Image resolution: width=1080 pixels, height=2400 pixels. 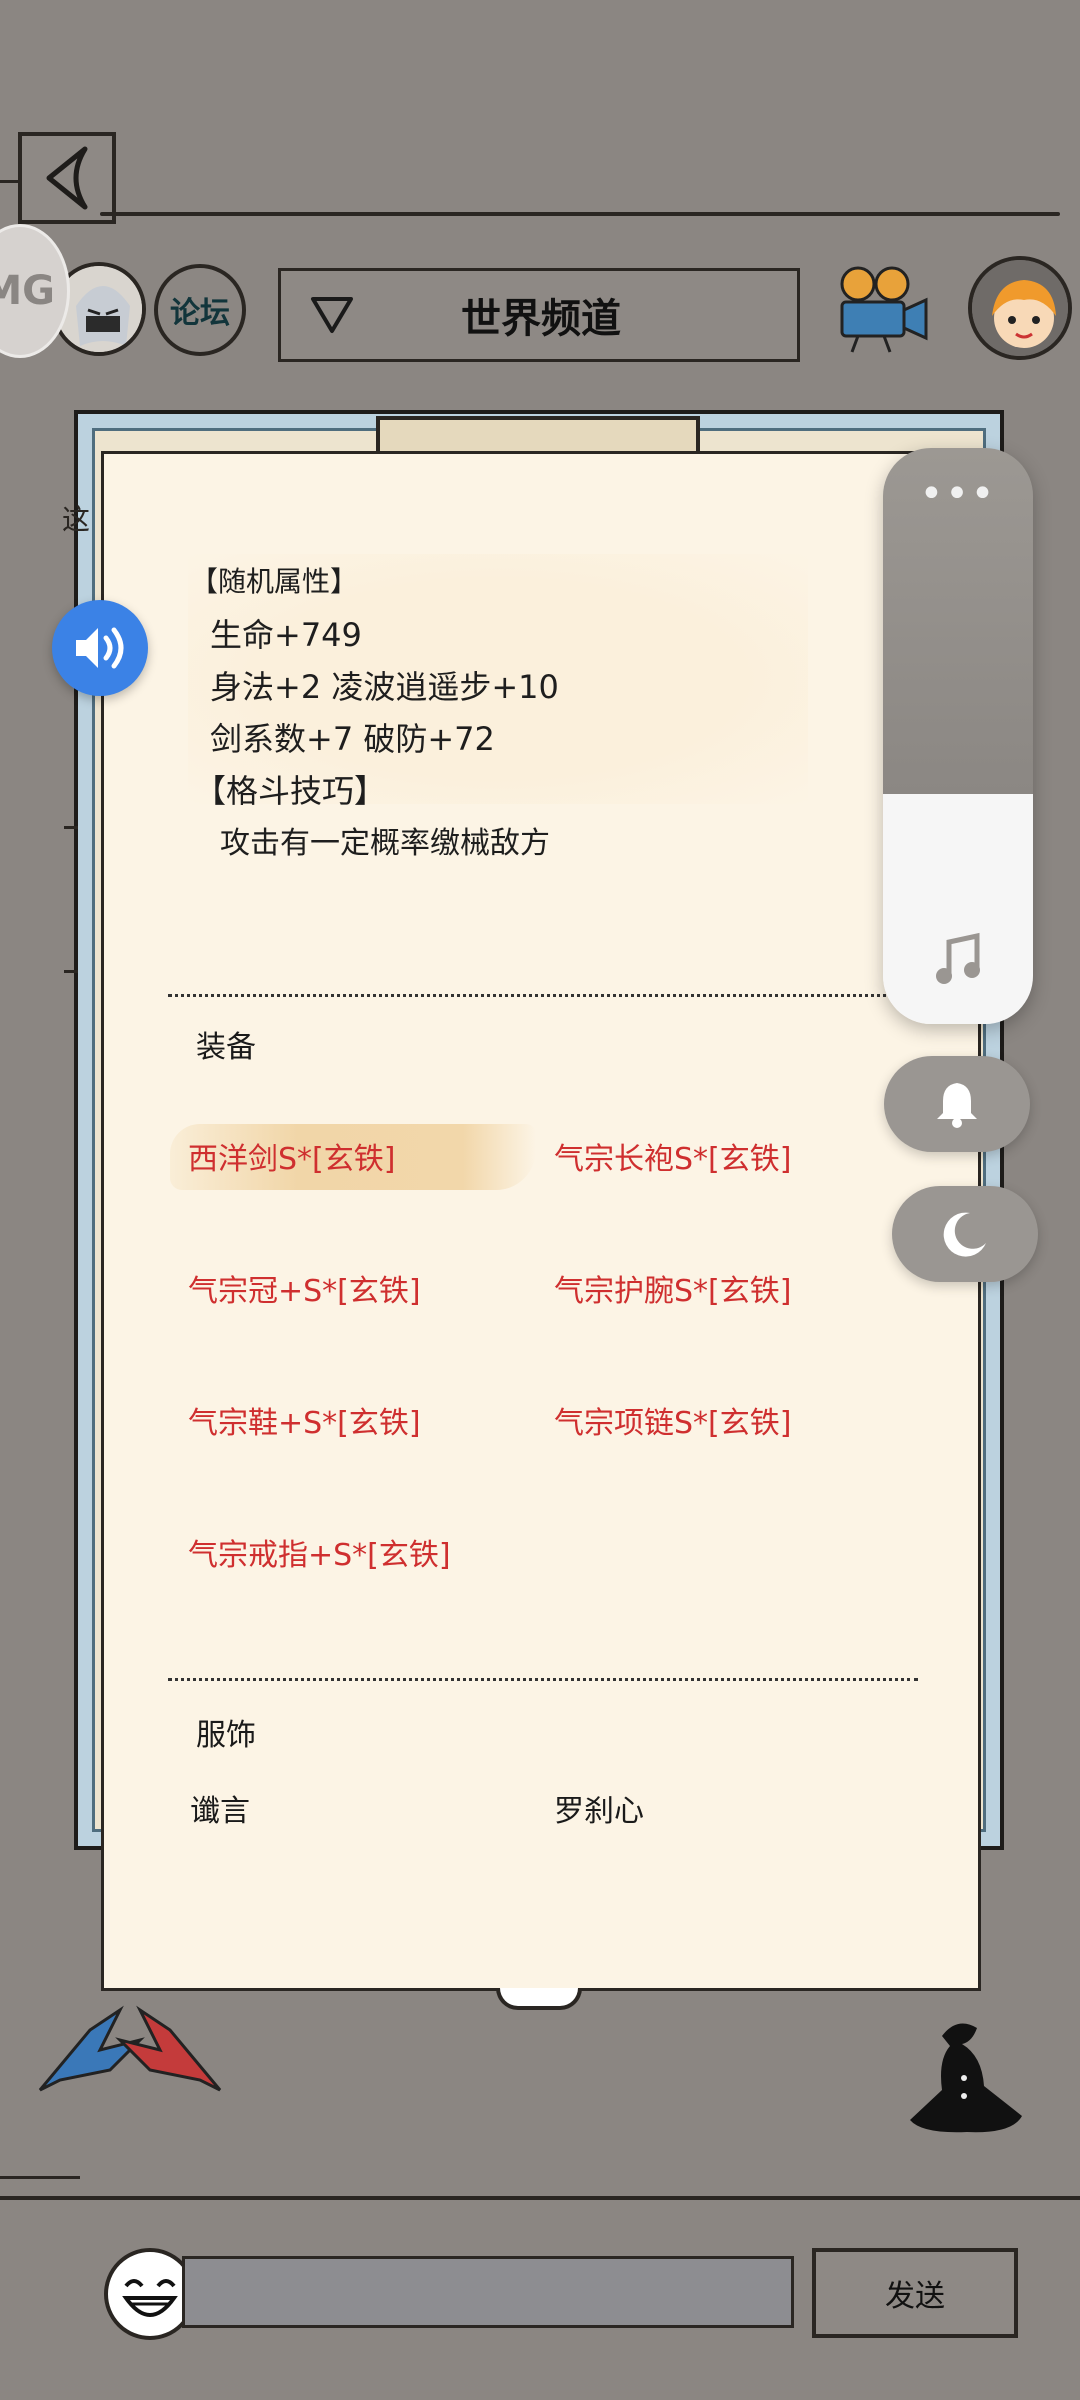 I want to click on attr-line: 剑系数+7 破防+72, so click(x=352, y=739).